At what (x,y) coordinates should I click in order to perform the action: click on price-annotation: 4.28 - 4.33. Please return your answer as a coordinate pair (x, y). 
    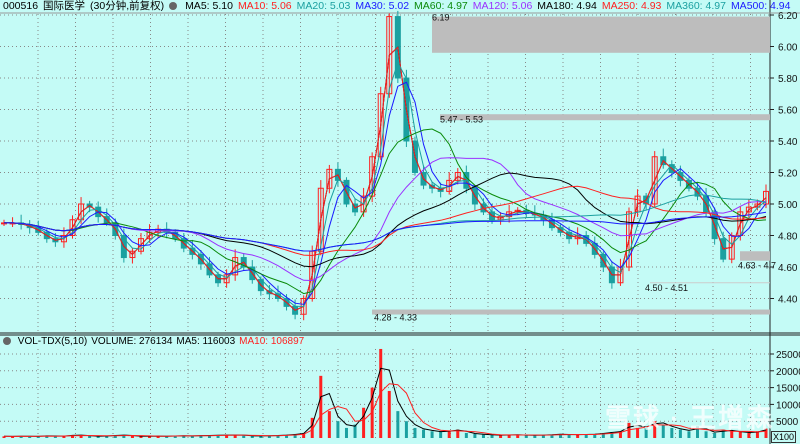
    Looking at the image, I should click on (395, 317).